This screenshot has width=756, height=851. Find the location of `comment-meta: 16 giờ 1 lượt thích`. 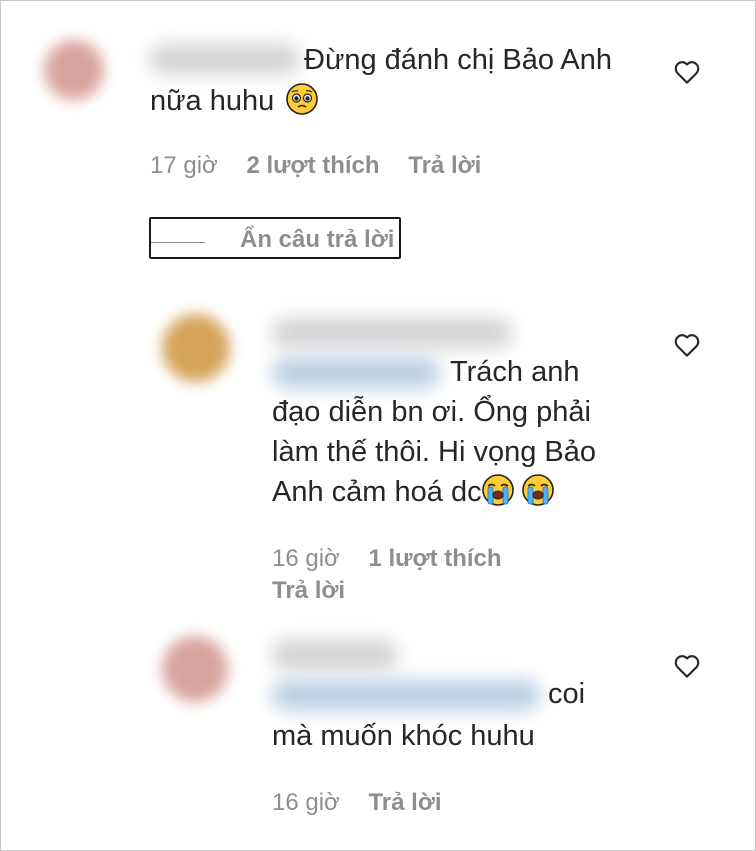

comment-meta: 16 giờ 1 lượt thích is located at coordinates (387, 559).